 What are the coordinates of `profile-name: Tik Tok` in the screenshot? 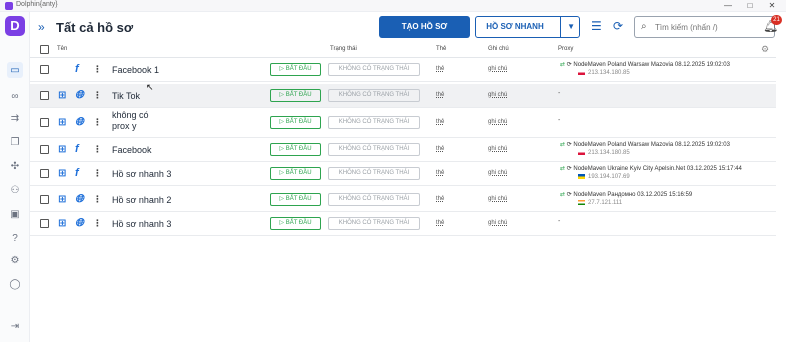 It's located at (126, 96).